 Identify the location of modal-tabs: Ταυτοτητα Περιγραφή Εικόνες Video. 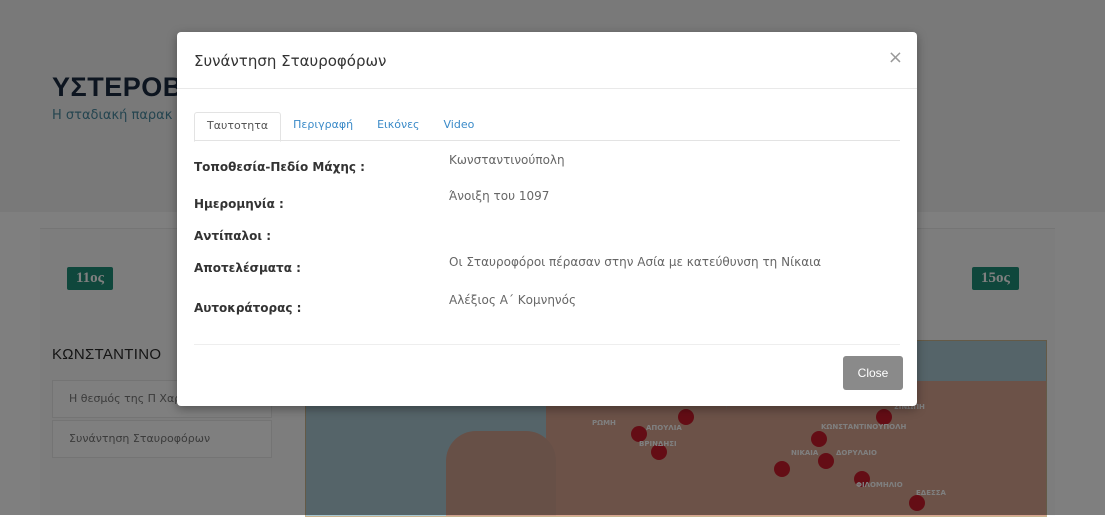
(340, 127).